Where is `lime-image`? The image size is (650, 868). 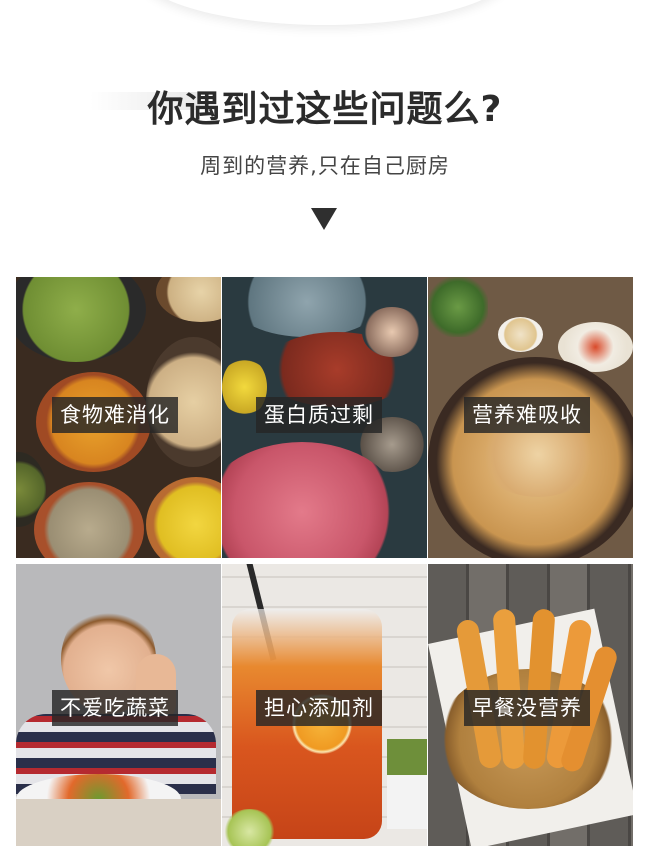
lime-image is located at coordinates (249, 827).